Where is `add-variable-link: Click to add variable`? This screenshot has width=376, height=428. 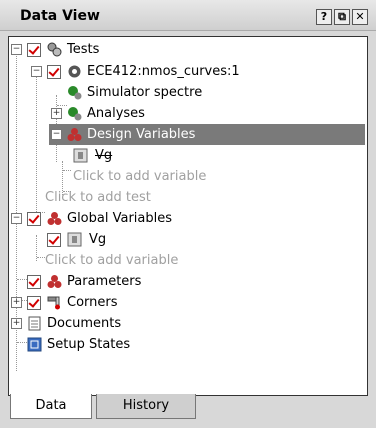 add-variable-link: Click to add variable is located at coordinates (139, 176).